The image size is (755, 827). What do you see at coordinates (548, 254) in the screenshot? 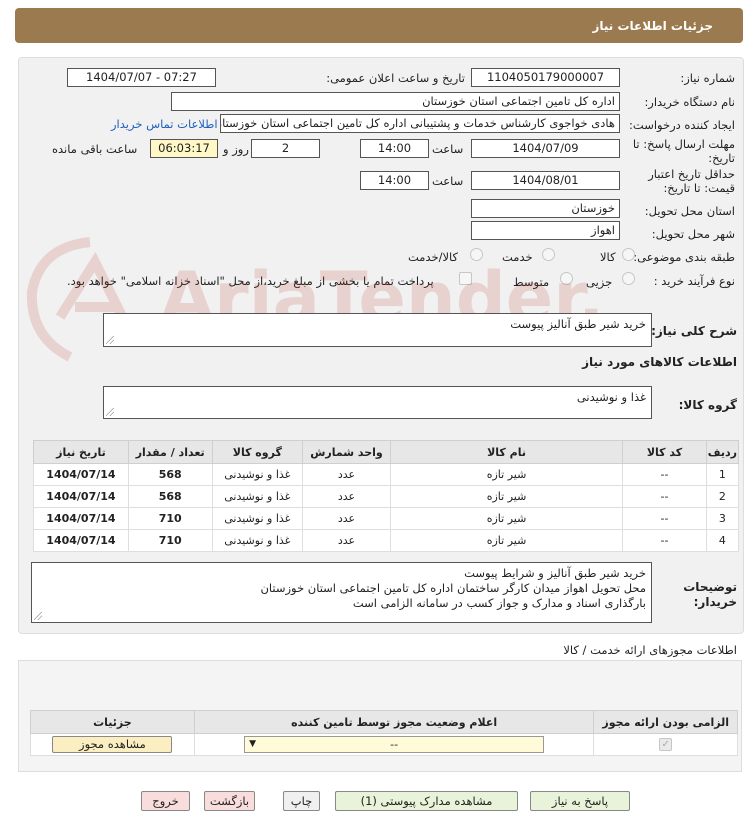
I see `category-radio-service` at bounding box center [548, 254].